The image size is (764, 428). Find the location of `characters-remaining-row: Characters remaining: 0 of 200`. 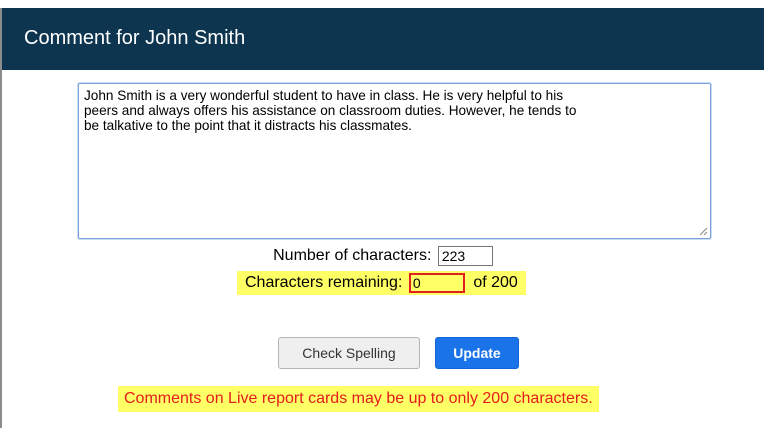

characters-remaining-row: Characters remaining: 0 of 200 is located at coordinates (381, 283).